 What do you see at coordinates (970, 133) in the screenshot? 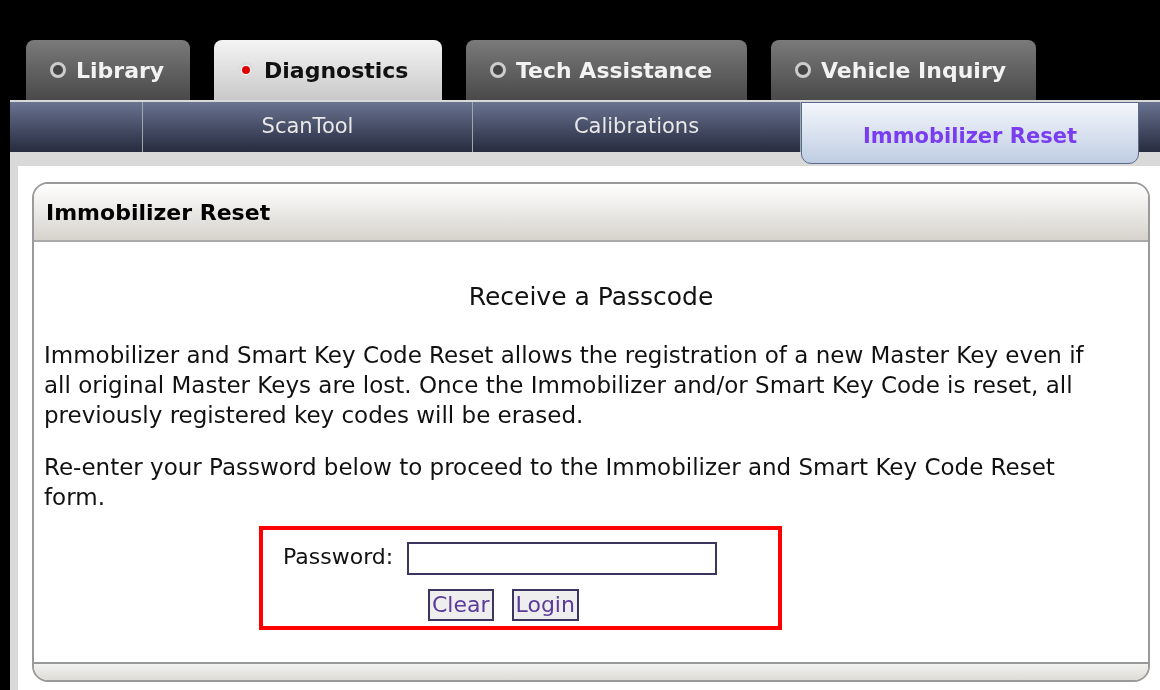
I see `sub-tab: Immobilizer Reset` at bounding box center [970, 133].